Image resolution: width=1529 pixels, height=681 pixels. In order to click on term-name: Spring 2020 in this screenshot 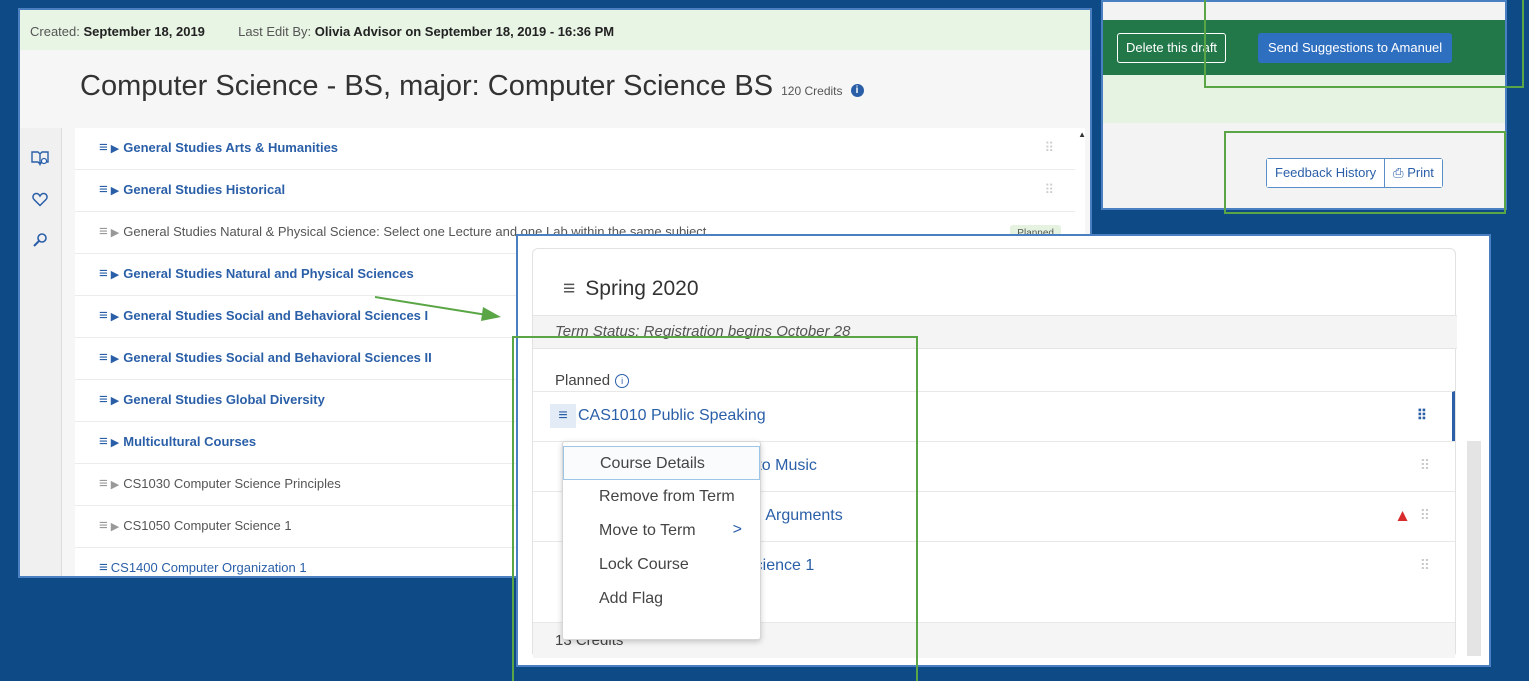, I will do `click(642, 288)`.